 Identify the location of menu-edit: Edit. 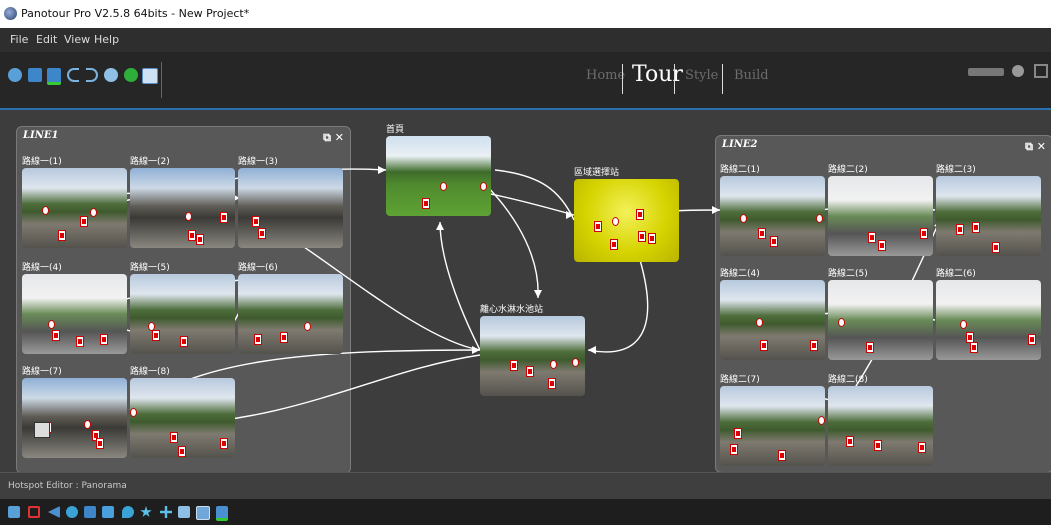
(46, 39).